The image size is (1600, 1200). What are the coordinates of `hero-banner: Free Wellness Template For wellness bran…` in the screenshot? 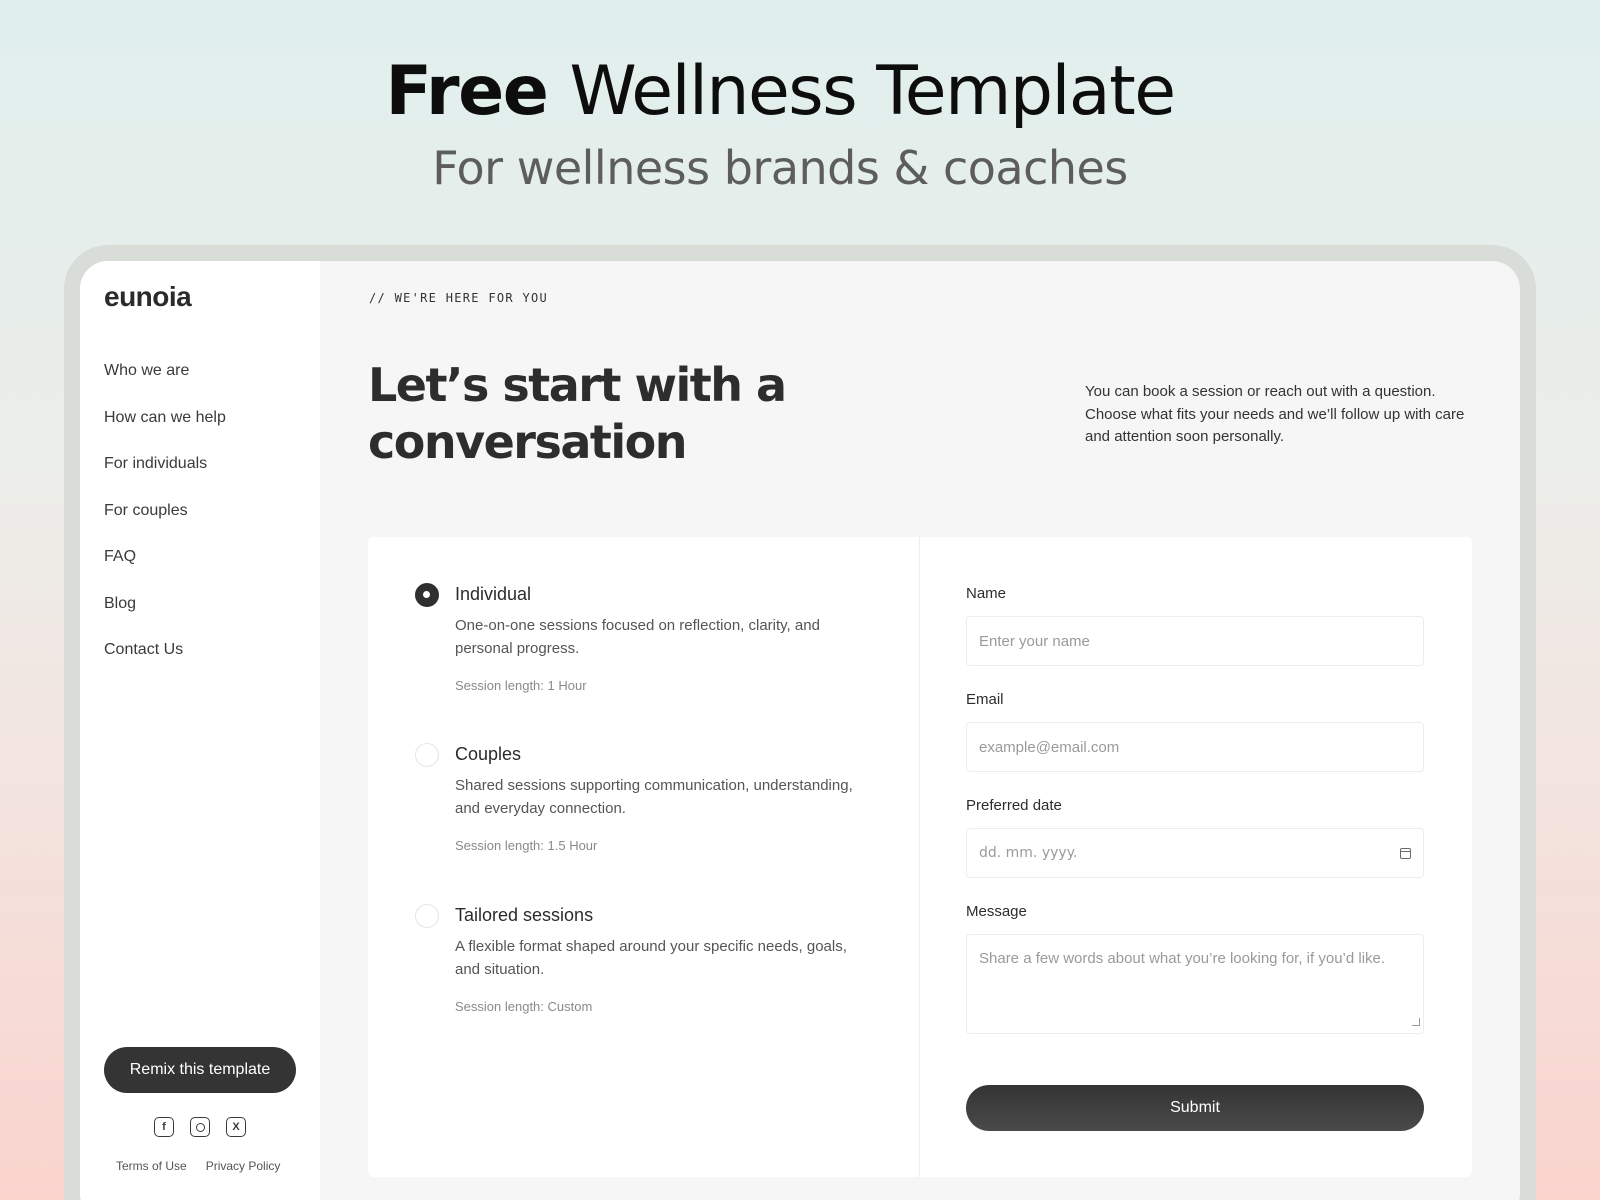 It's located at (780, 124).